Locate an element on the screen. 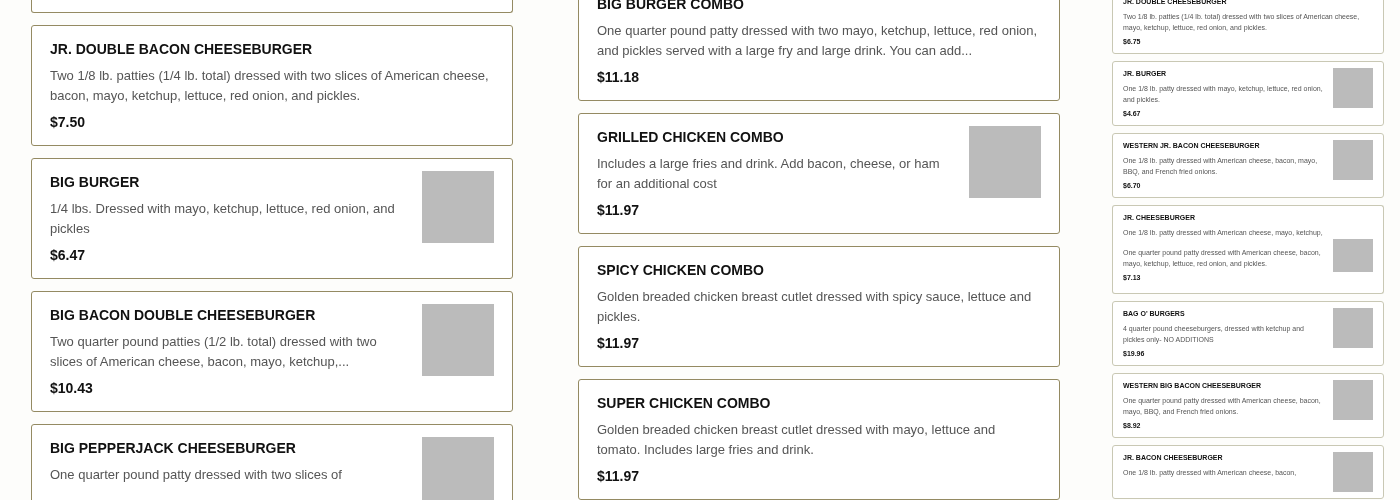 This screenshot has height=500, width=1400. menu-card: JR. DOUBLE BACON CHEESEBURGER Two 1/8 lb. patties (1/4 lb. total) dressed with two slices of American cheese, bacon, mayo, ketchup, lettuce, red onion, and pickles. $7.50 is located at coordinates (272, 85).